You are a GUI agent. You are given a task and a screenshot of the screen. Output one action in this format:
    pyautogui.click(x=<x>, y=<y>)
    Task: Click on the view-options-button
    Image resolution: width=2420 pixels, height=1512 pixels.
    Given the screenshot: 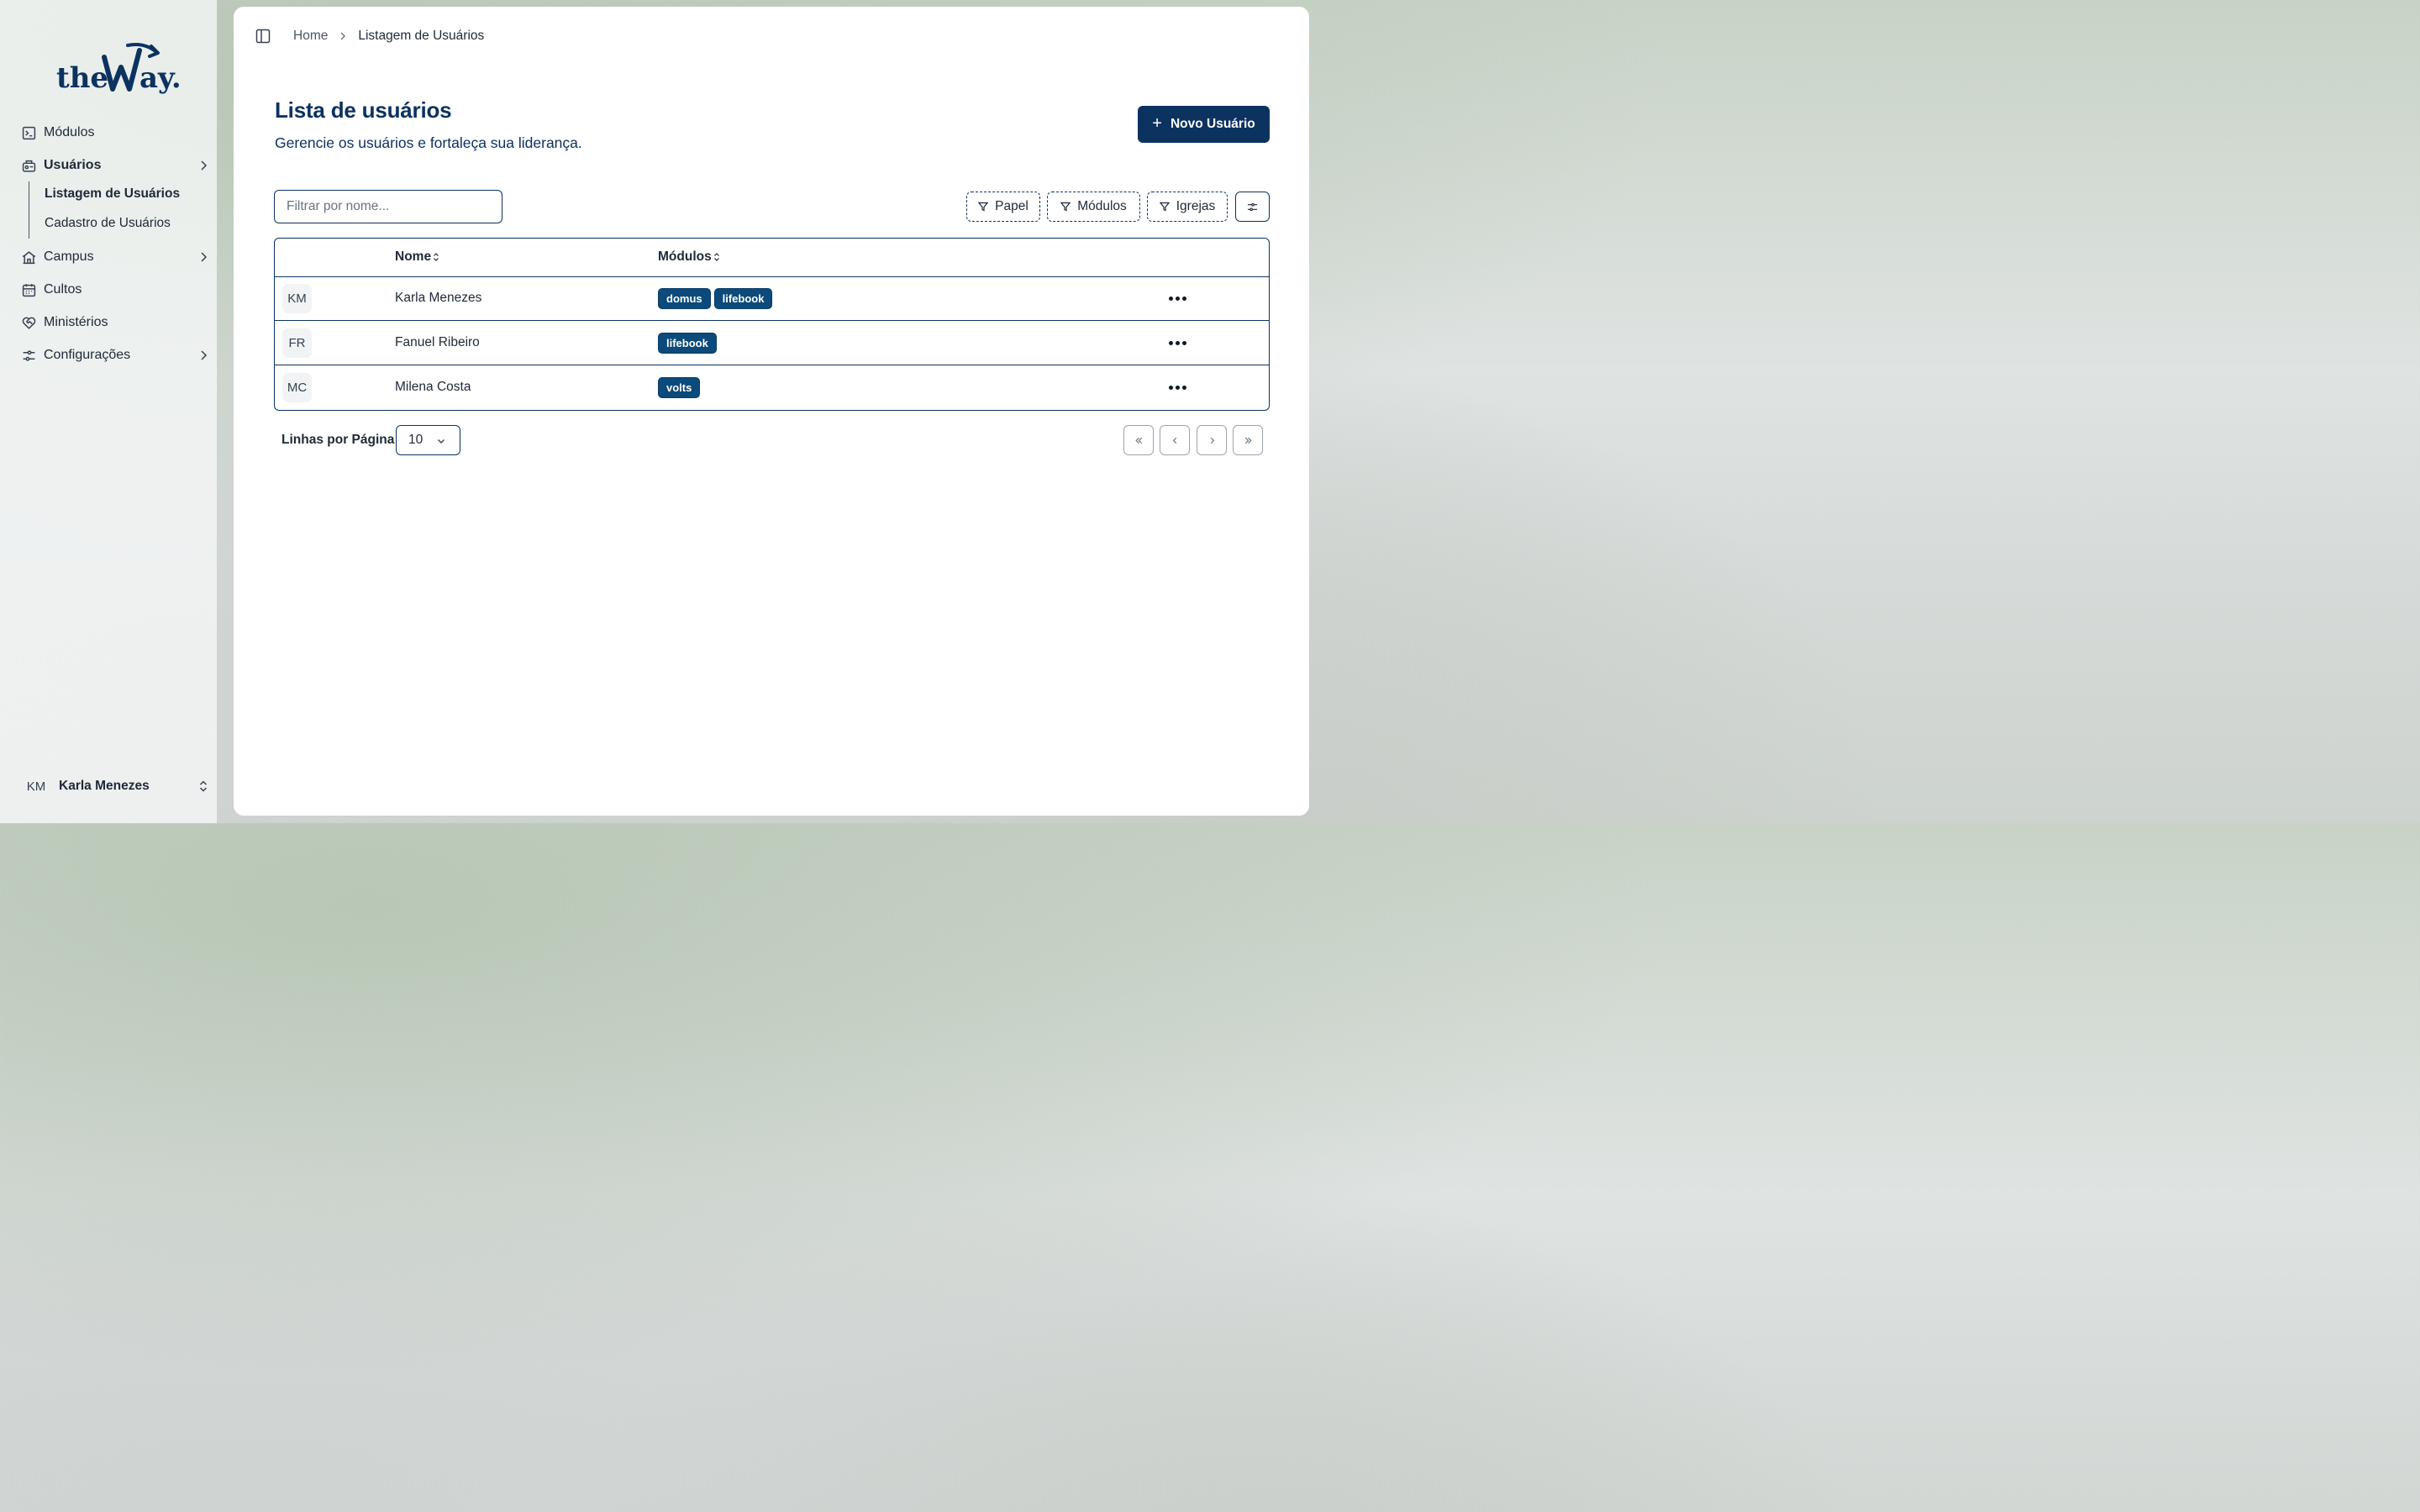 What is the action you would take?
    pyautogui.click(x=1253, y=207)
    